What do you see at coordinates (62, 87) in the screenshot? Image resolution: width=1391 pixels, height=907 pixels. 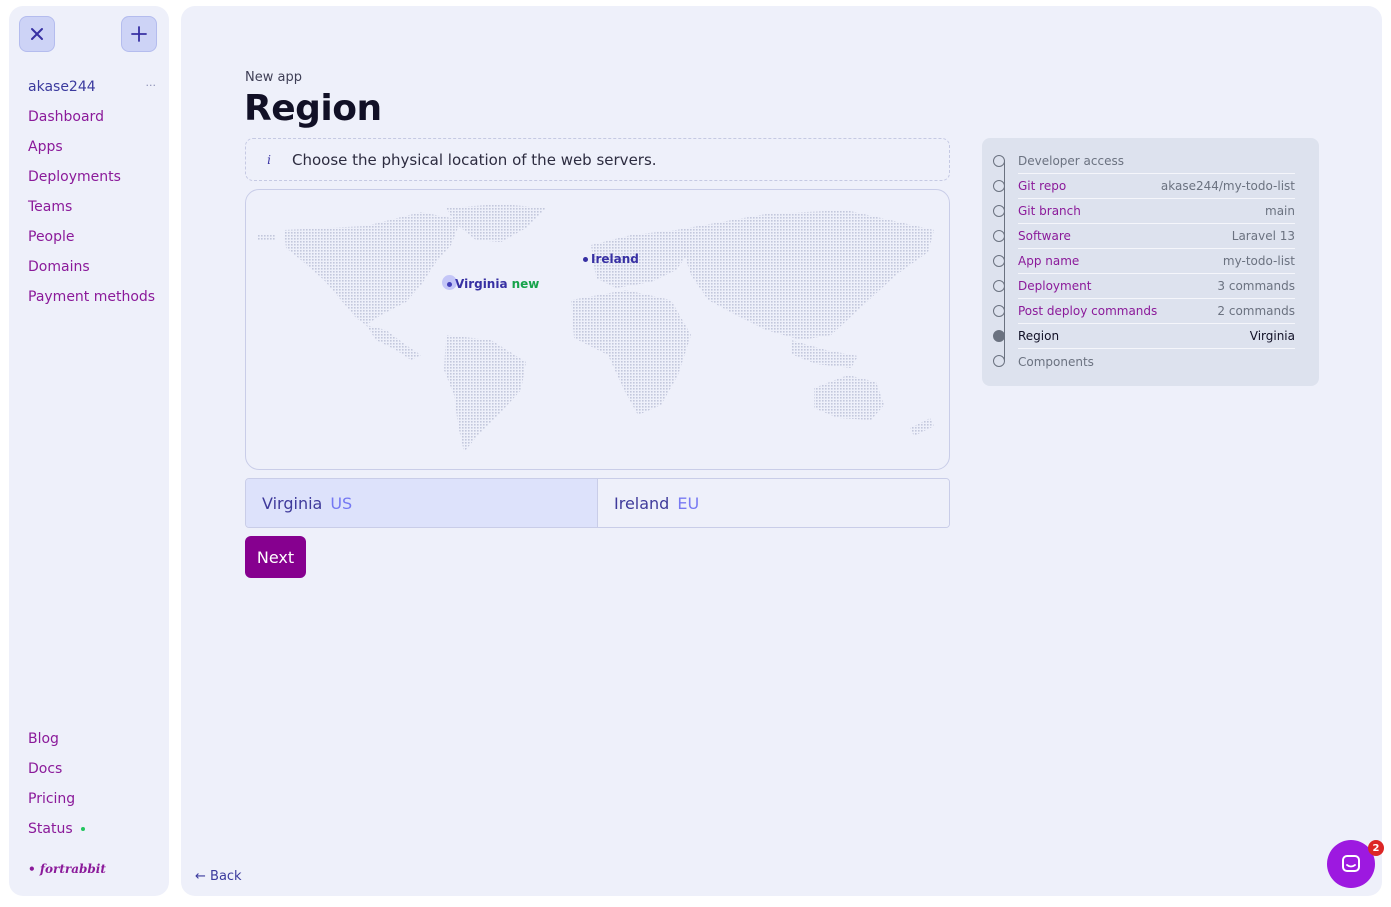 I see `user-name: akase244` at bounding box center [62, 87].